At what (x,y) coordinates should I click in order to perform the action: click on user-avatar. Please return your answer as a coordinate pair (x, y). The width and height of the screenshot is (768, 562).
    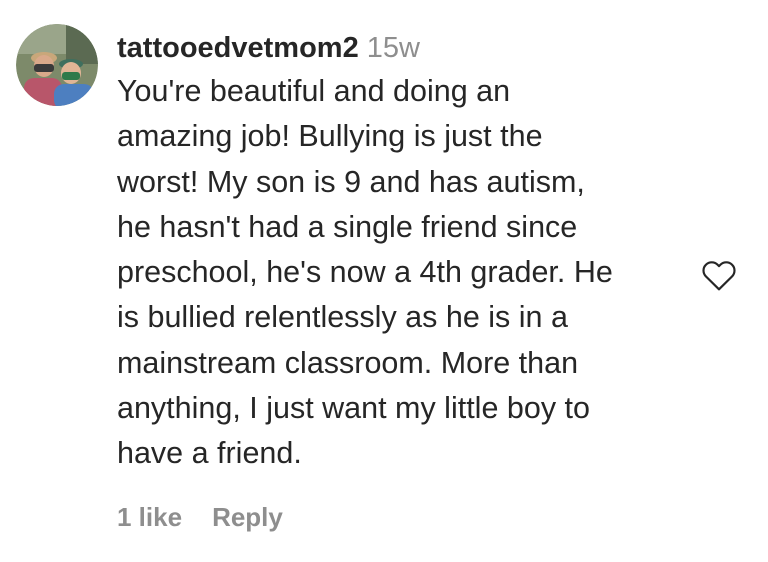
    Looking at the image, I should click on (57, 65).